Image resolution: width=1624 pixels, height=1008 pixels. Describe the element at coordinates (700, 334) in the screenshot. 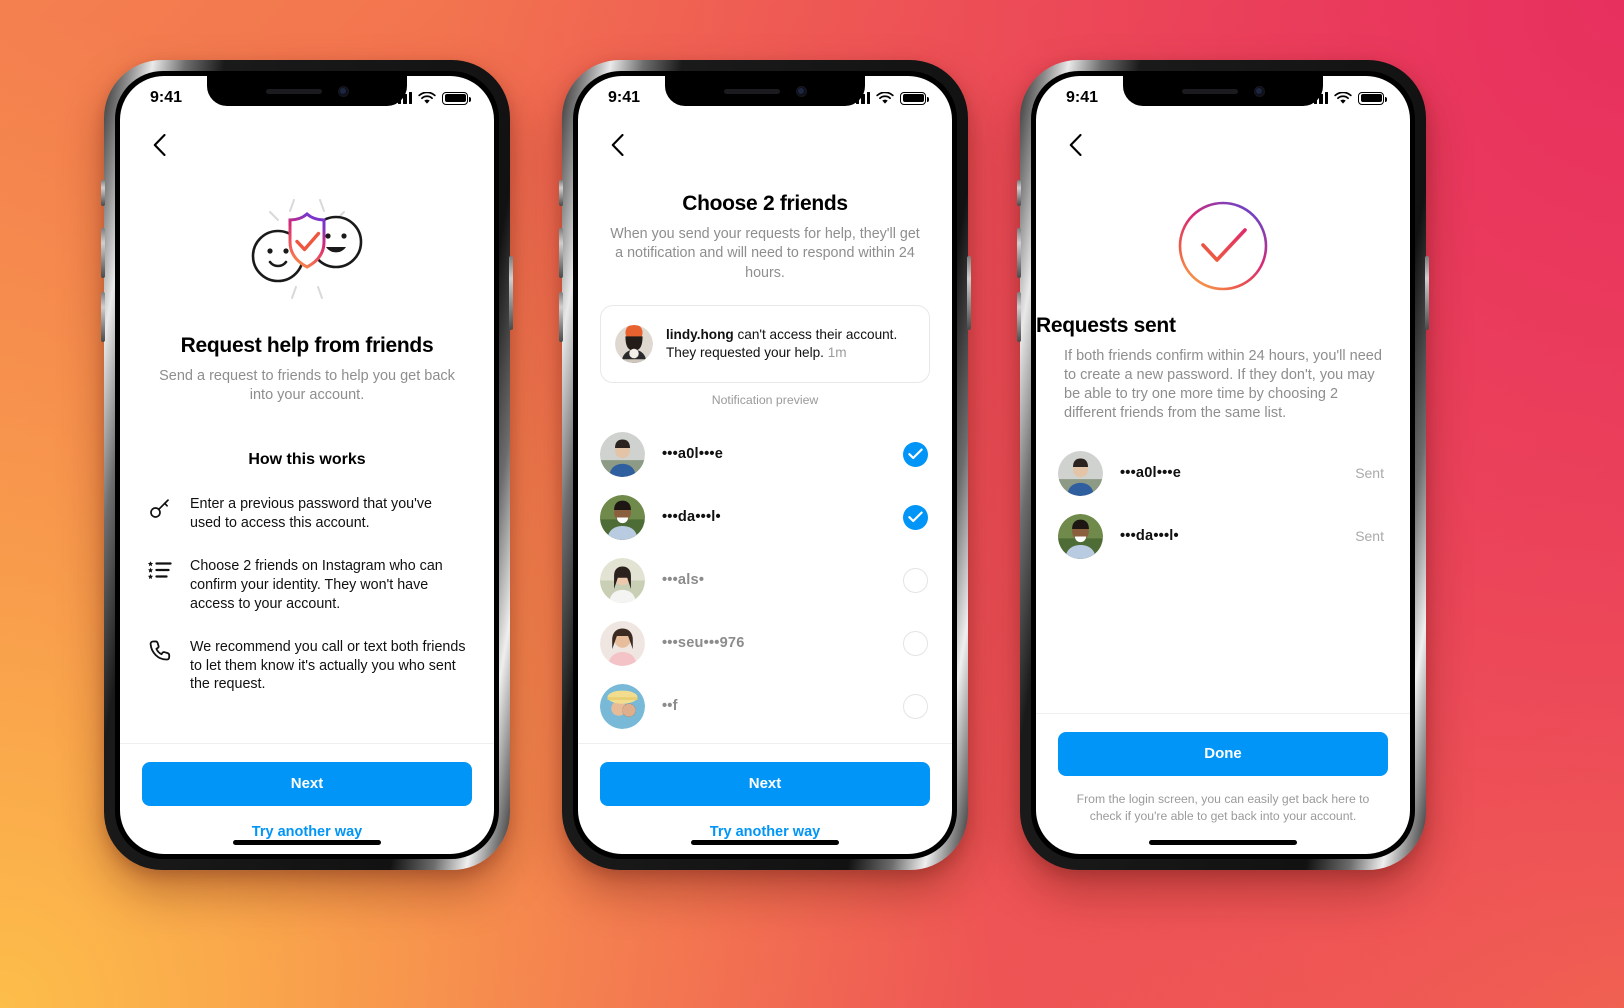

I see `notification-username: lindy.hong` at that location.